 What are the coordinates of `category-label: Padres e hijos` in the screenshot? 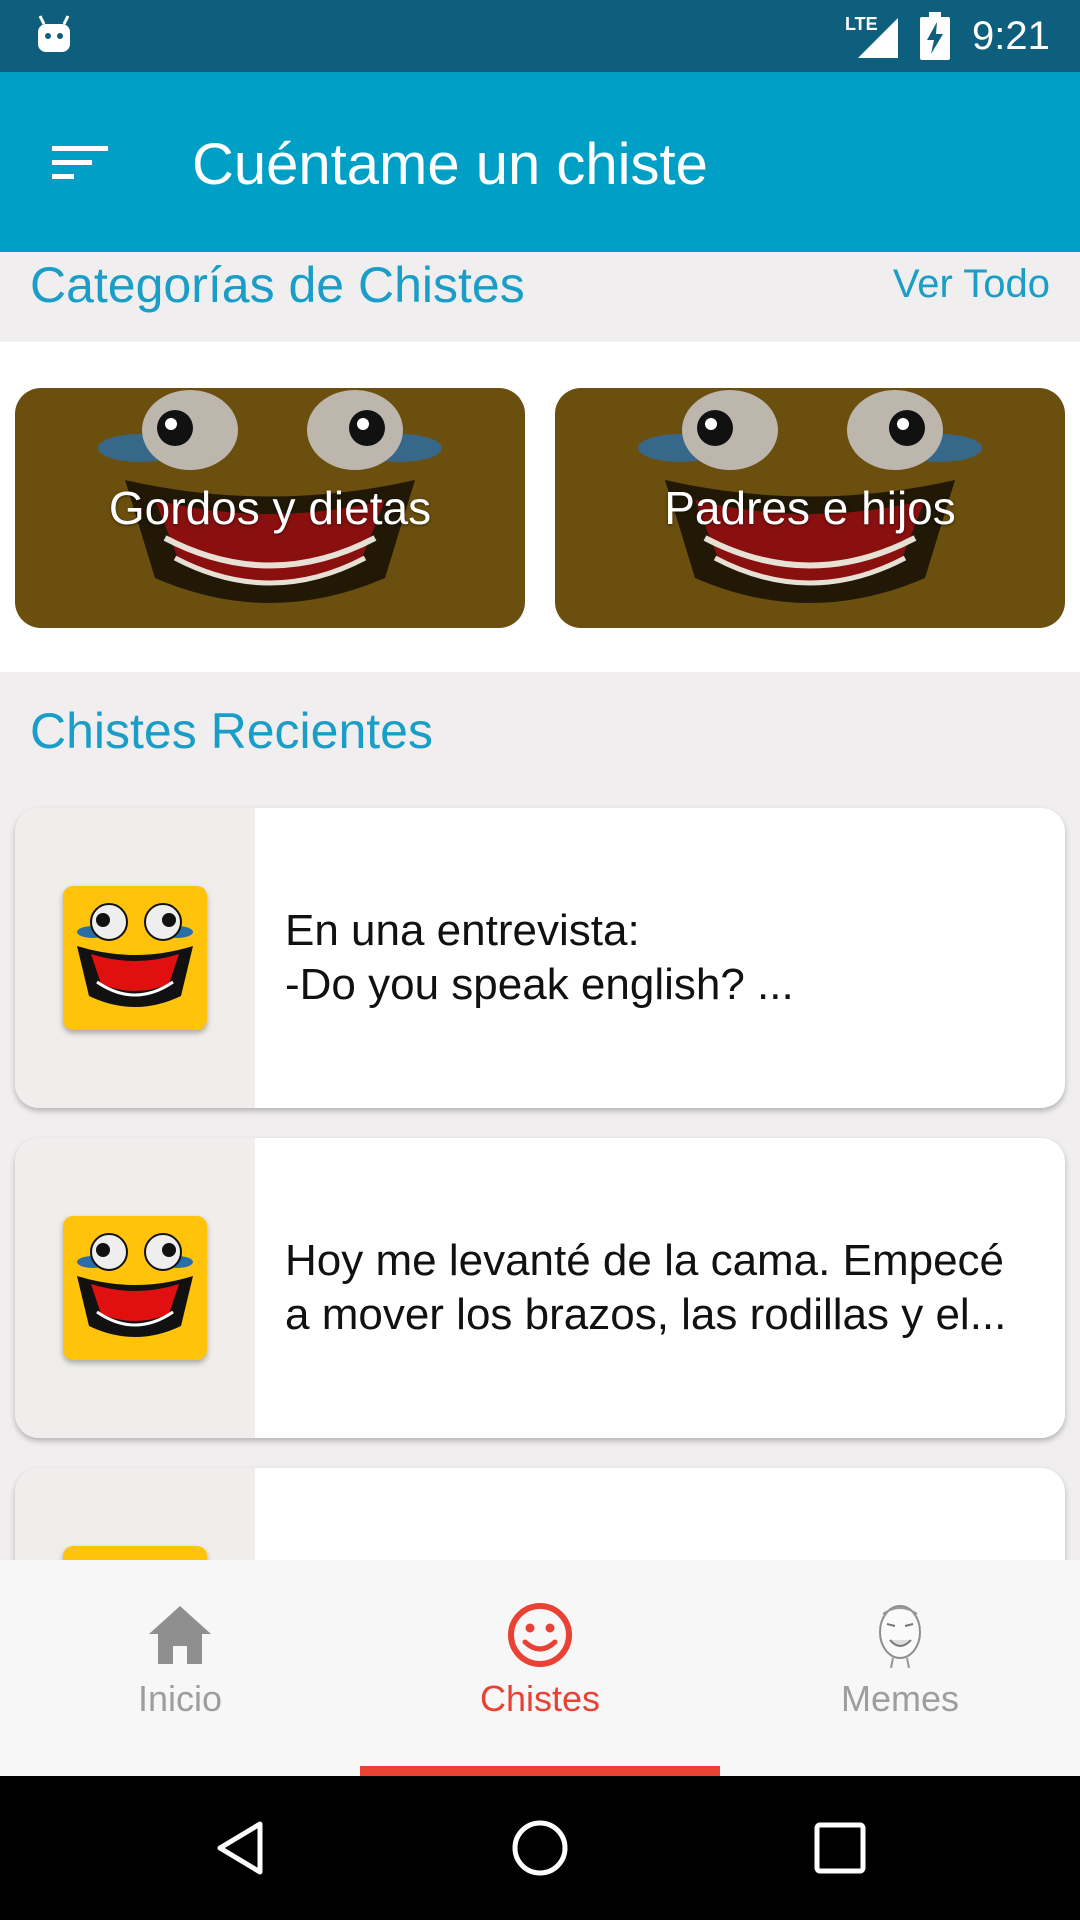 It's located at (810, 508).